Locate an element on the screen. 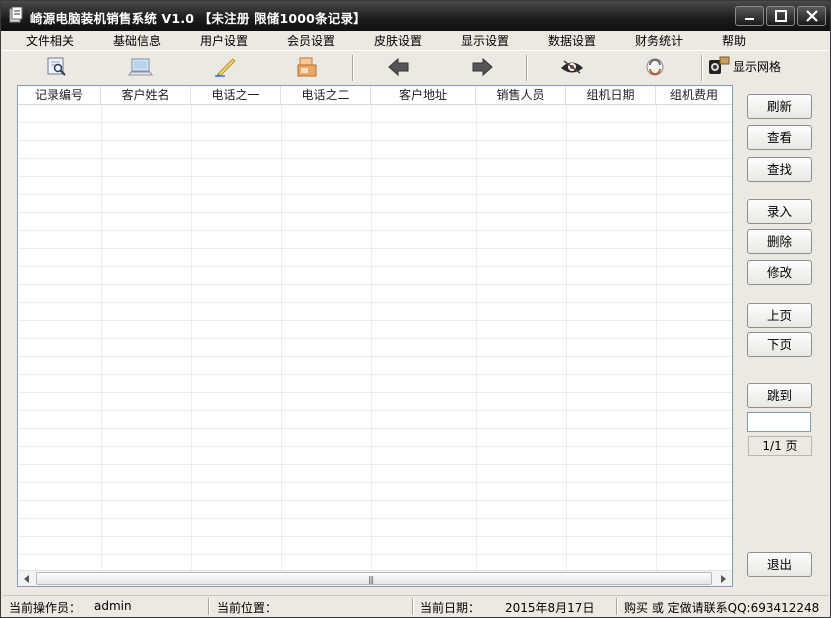 This screenshot has height=618, width=831. edit-button: 修改 is located at coordinates (779, 272).